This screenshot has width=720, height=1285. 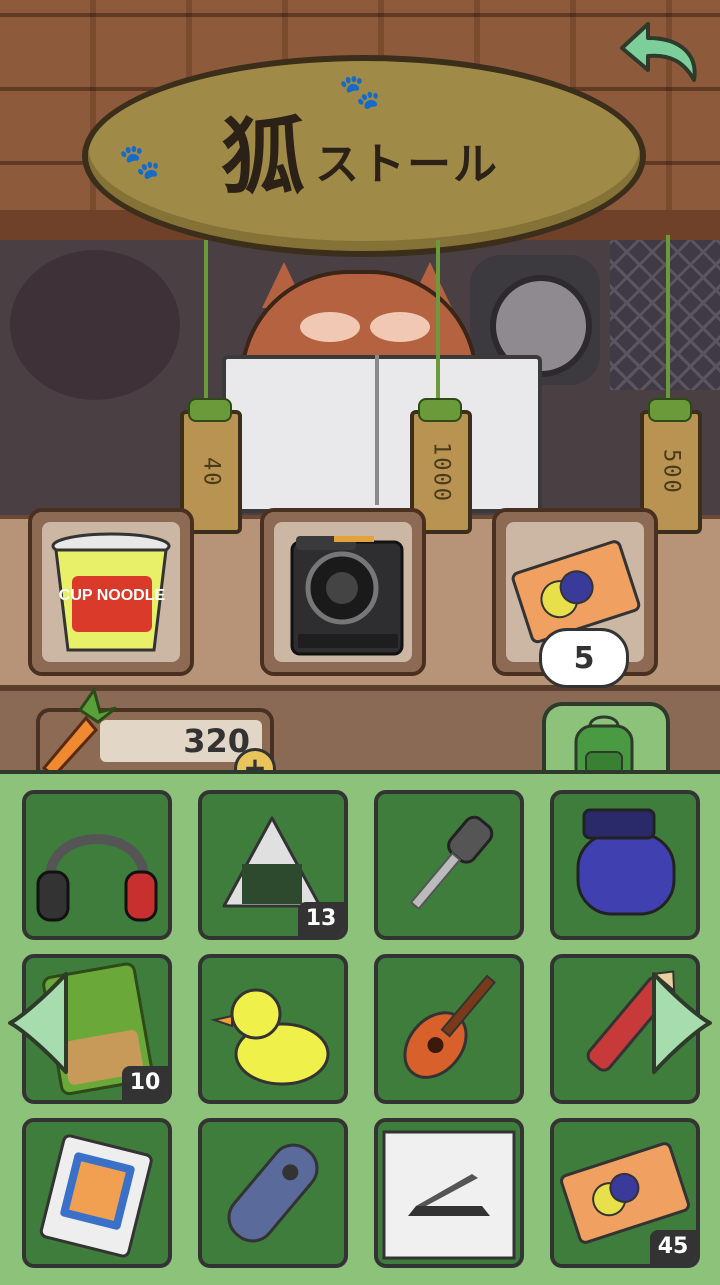 I want to click on boxing-glove-icon, so click(x=626, y=862).